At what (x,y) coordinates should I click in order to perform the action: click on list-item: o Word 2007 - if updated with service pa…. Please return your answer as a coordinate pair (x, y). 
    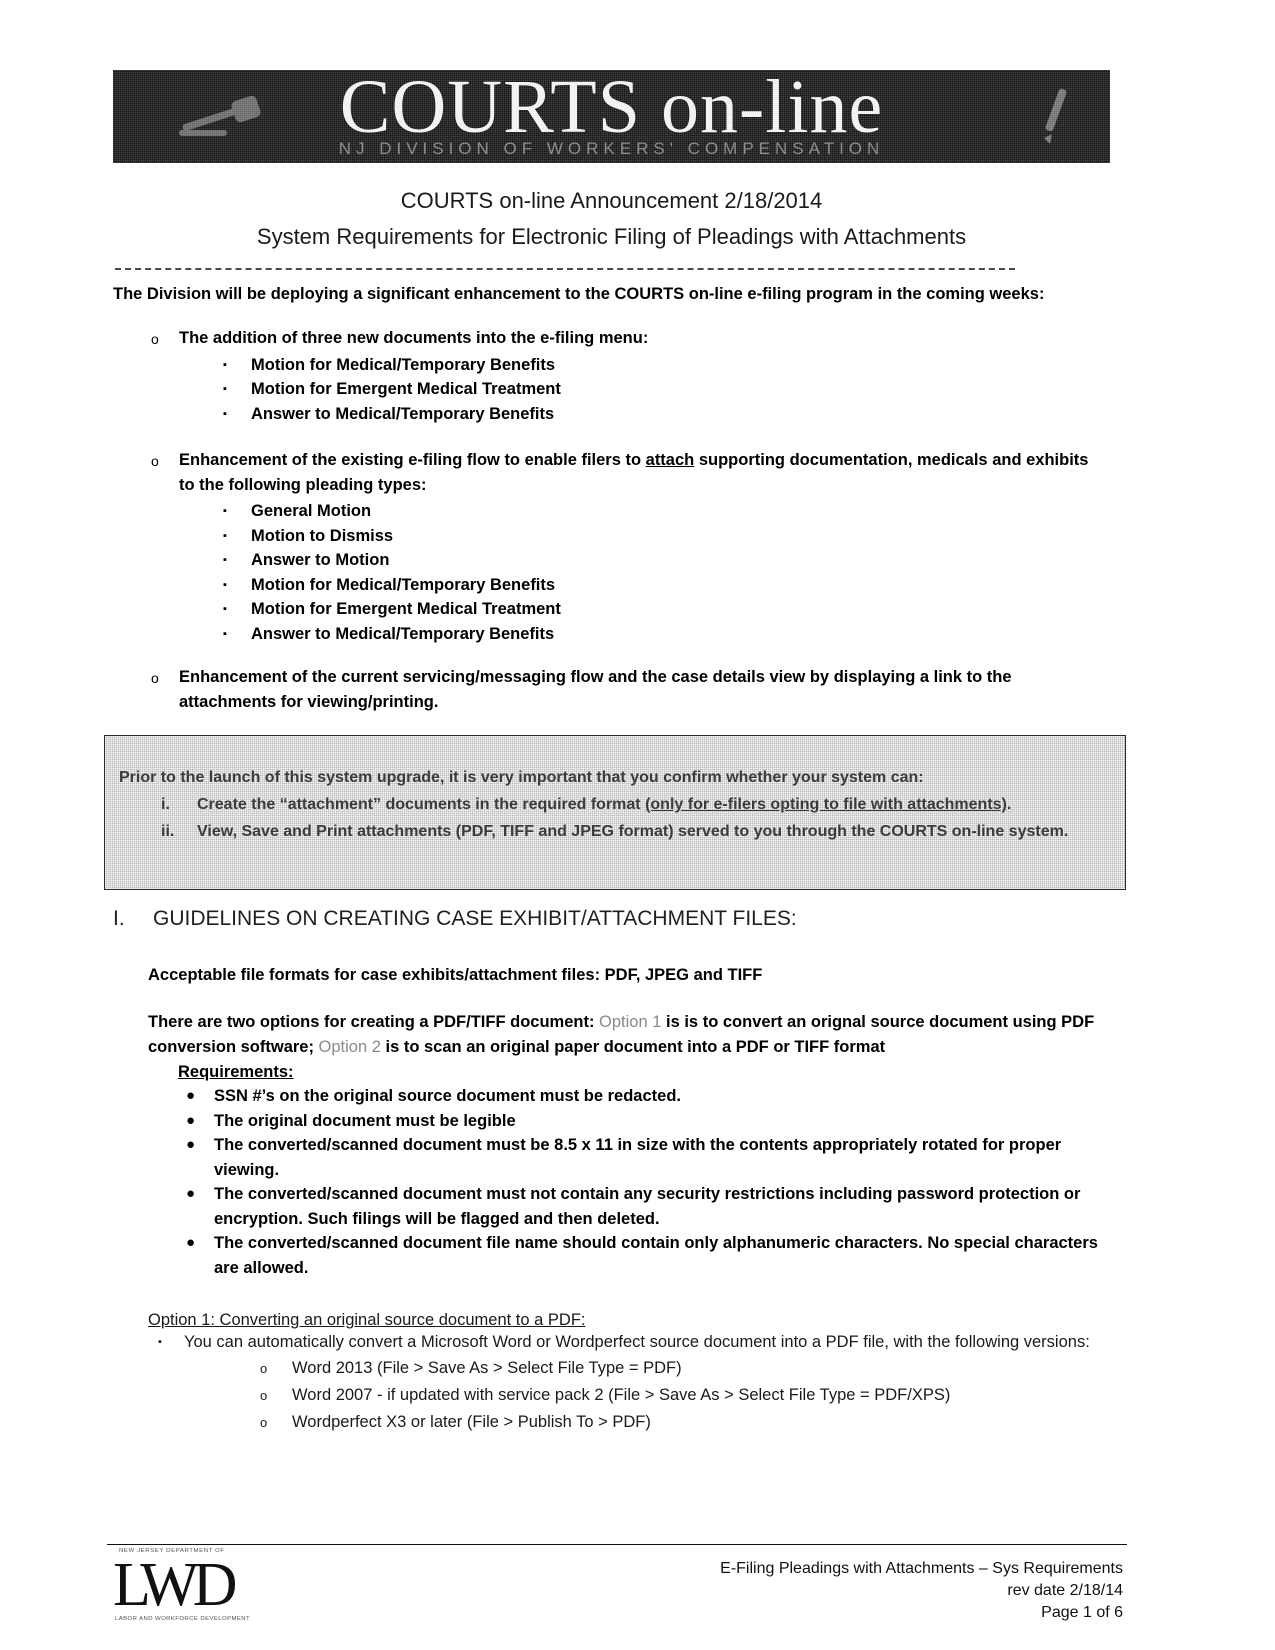
    Looking at the image, I should click on (625, 1395).